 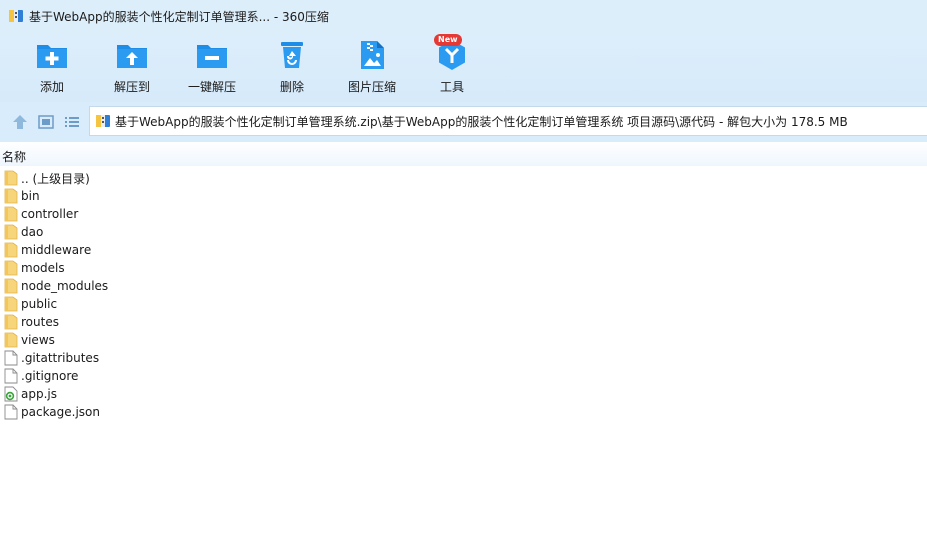 I want to click on column-header-name: 名称, so click(x=14, y=156).